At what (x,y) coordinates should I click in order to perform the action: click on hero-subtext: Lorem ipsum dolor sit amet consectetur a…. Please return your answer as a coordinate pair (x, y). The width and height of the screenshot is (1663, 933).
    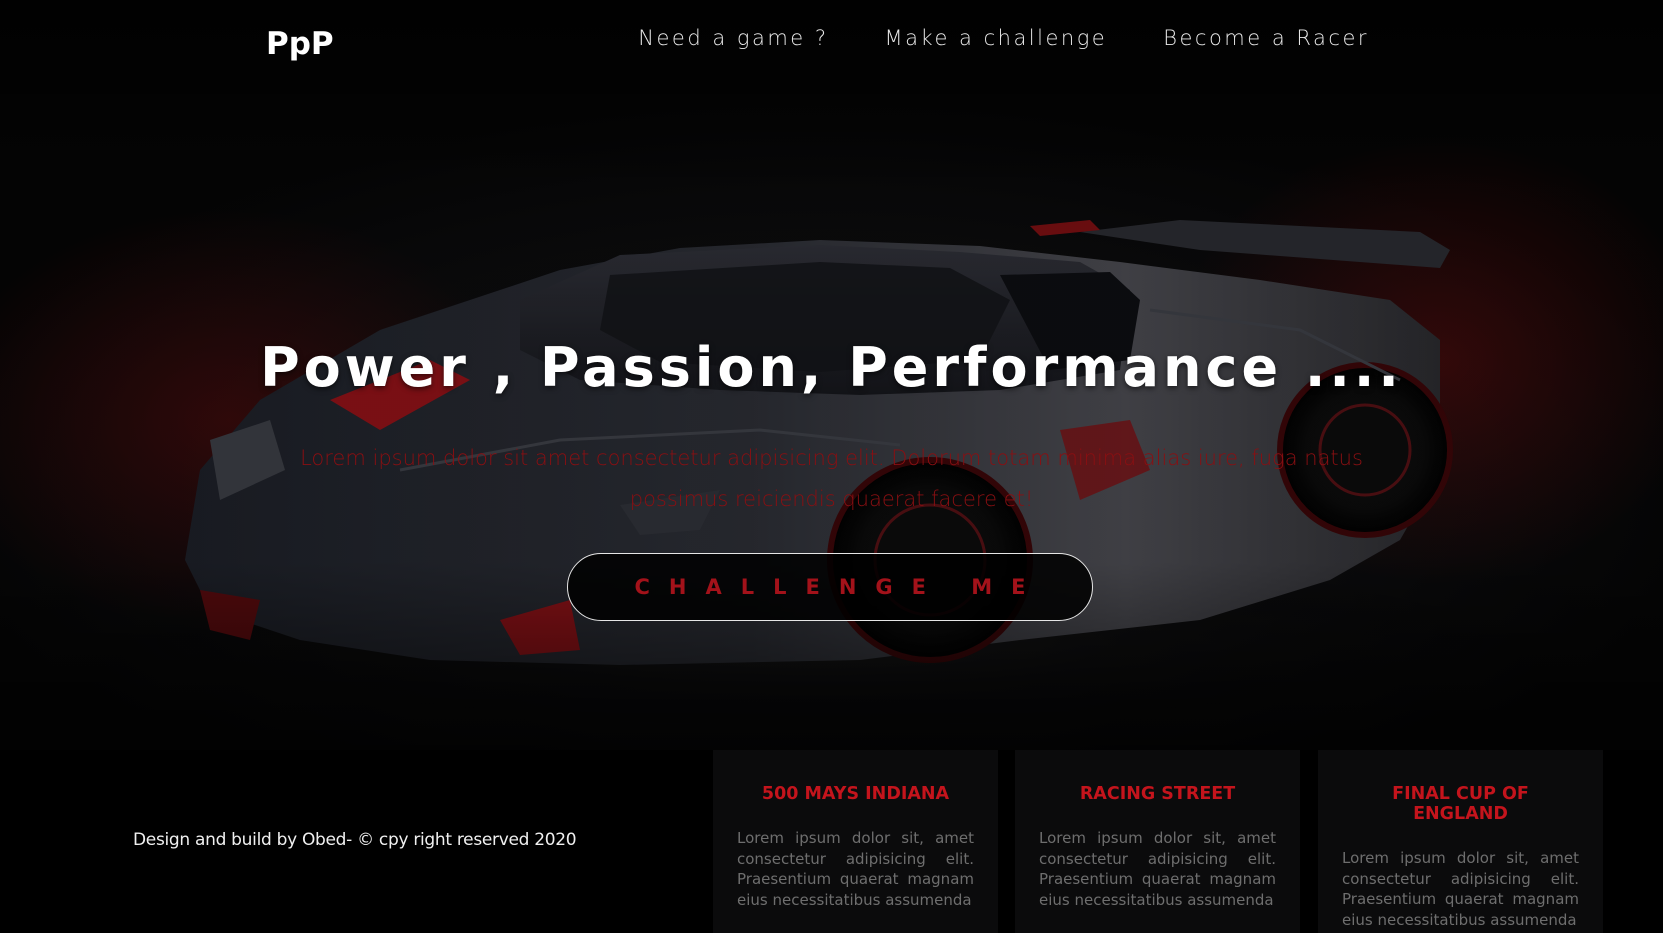
    Looking at the image, I should click on (831, 478).